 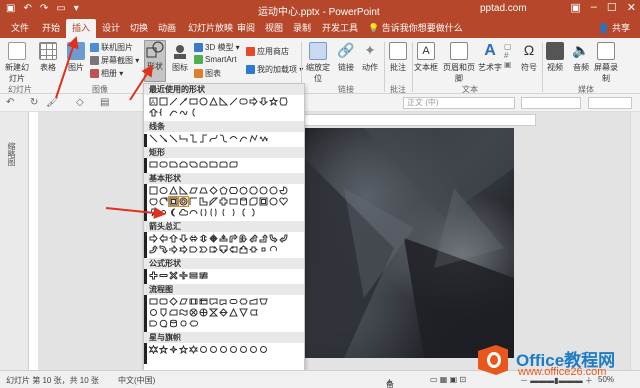 What do you see at coordinates (459, 103) in the screenshot?
I see `font-combo: 正文 (中)` at bounding box center [459, 103].